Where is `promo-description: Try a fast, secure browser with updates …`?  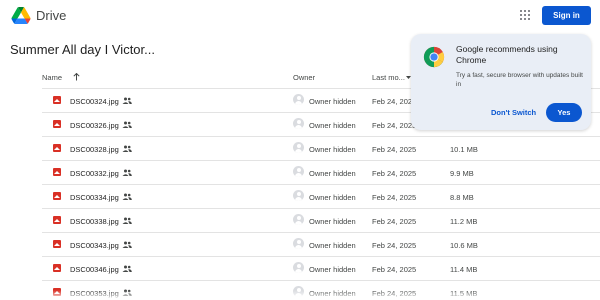
promo-description: Try a fast, secure browser with updates … is located at coordinates (519, 80).